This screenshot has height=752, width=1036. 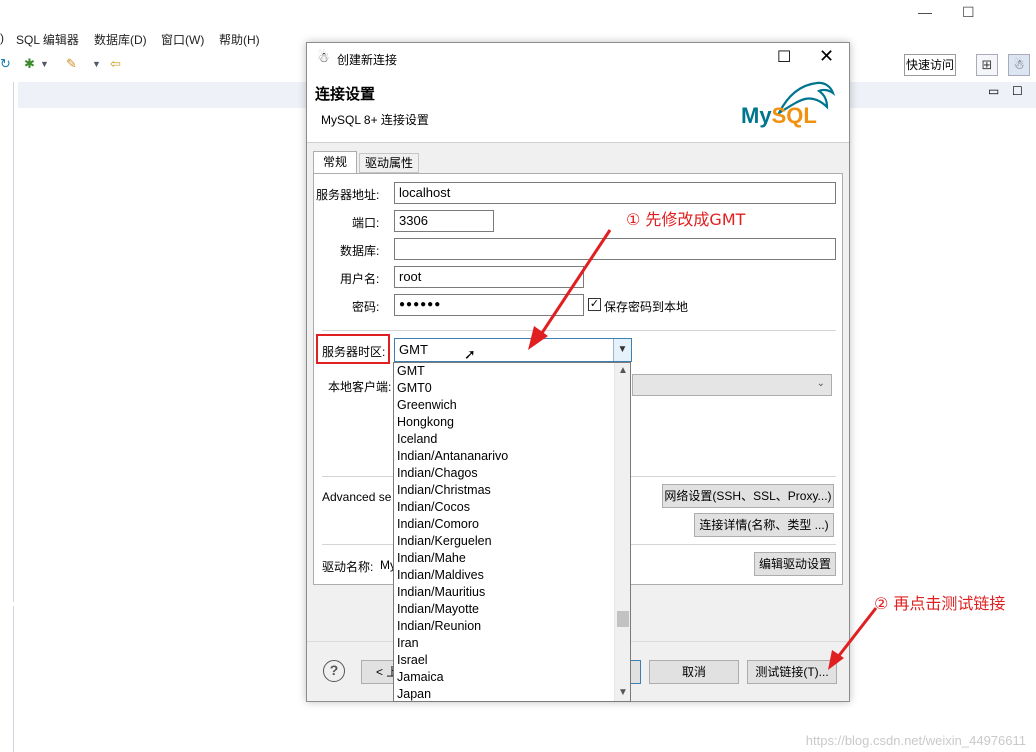 What do you see at coordinates (345, 94) in the screenshot?
I see `page-title: 连接设置` at bounding box center [345, 94].